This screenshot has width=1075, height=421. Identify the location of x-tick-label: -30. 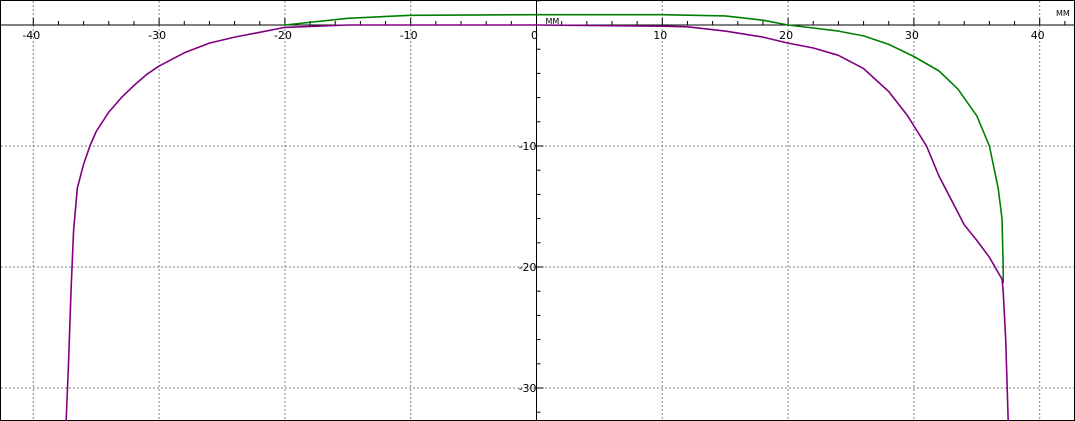
(157, 35).